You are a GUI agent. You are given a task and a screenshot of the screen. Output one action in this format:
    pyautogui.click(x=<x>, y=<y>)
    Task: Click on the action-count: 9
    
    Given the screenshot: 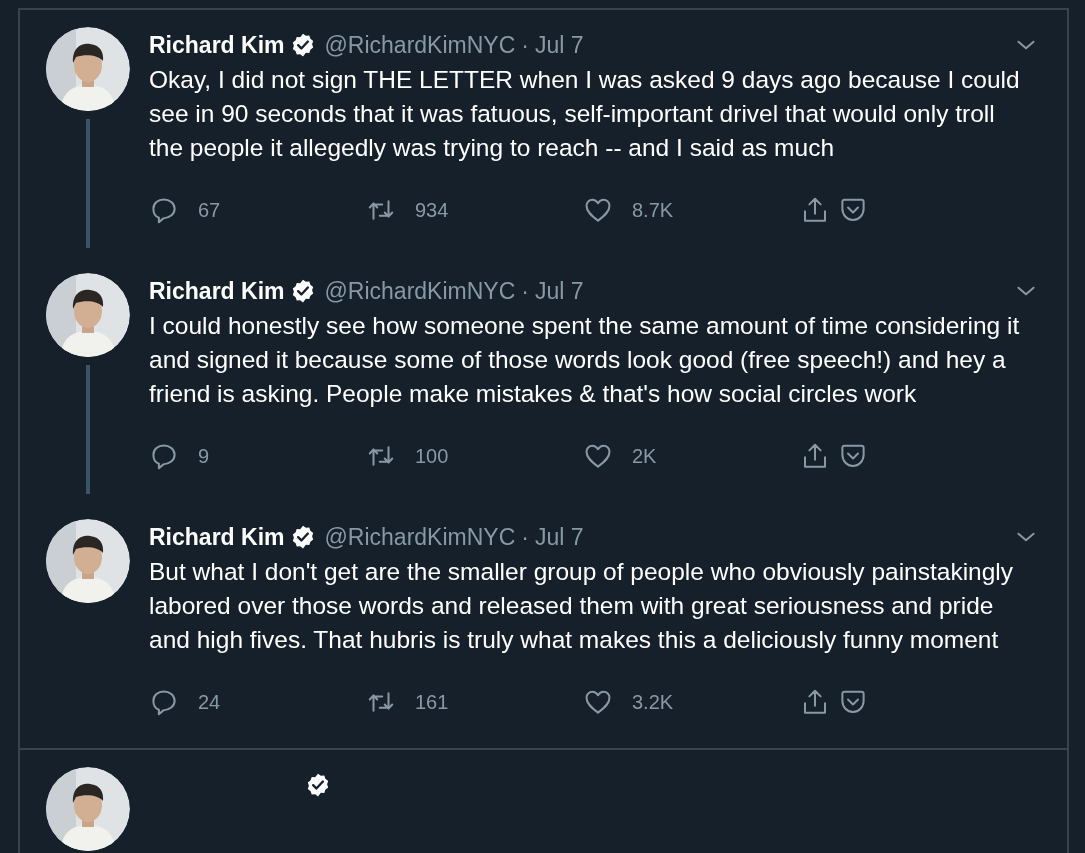 What is the action you would take?
    pyautogui.click(x=204, y=456)
    